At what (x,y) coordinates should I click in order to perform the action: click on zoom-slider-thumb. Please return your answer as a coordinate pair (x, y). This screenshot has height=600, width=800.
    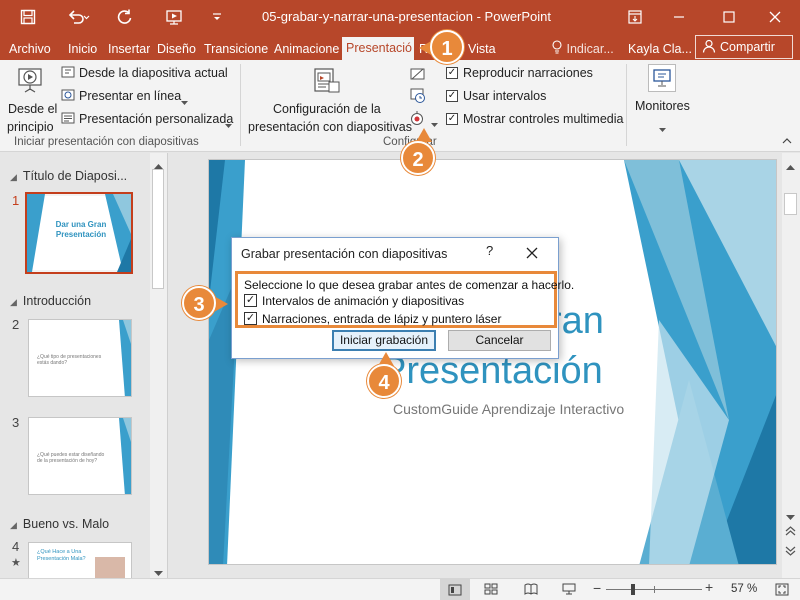
    Looking at the image, I should click on (633, 589).